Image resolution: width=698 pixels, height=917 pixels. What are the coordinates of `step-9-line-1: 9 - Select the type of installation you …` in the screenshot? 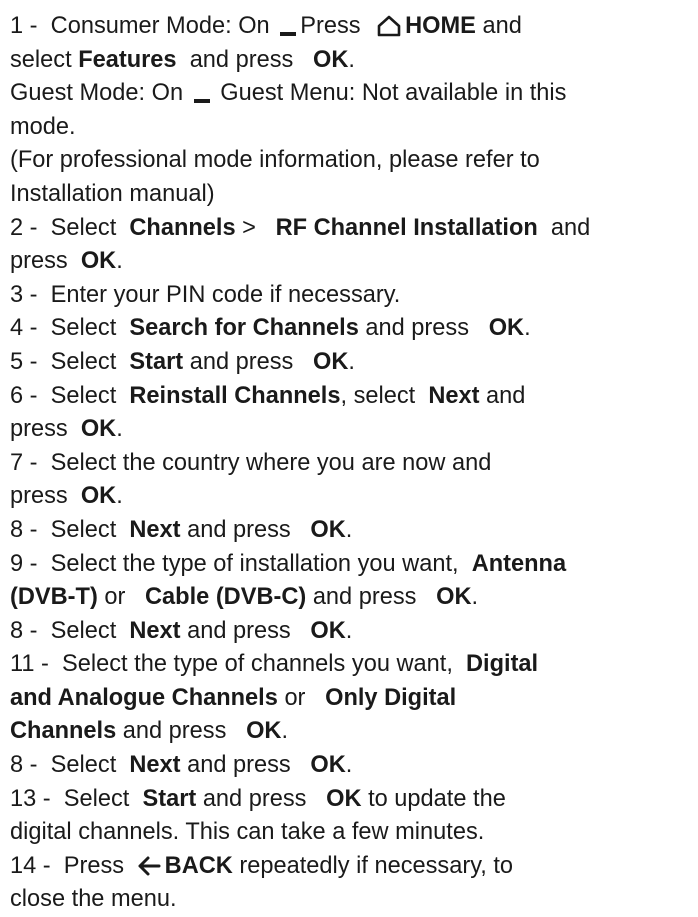 It's located at (352, 565).